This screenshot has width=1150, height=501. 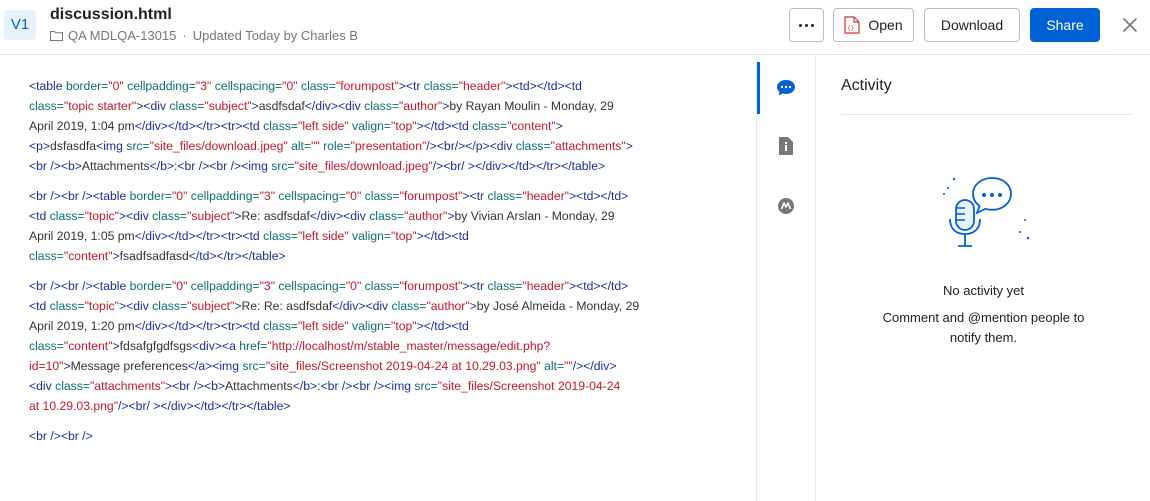 I want to click on more-options-button, so click(x=806, y=25).